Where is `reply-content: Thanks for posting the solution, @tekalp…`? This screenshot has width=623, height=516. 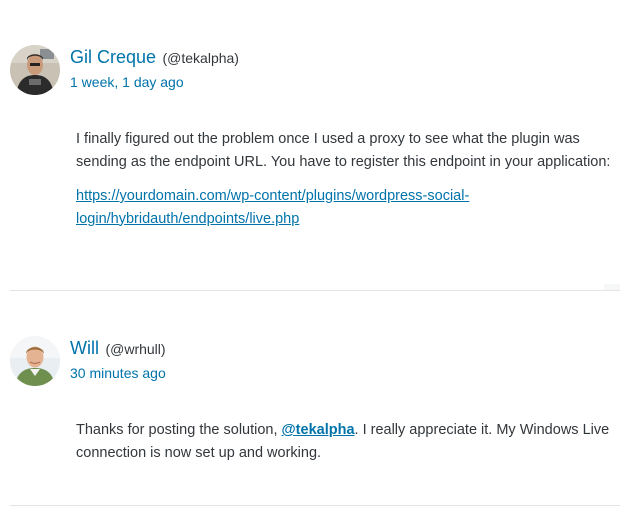 reply-content: Thanks for posting the solution, @tekalp… is located at coordinates (346, 447).